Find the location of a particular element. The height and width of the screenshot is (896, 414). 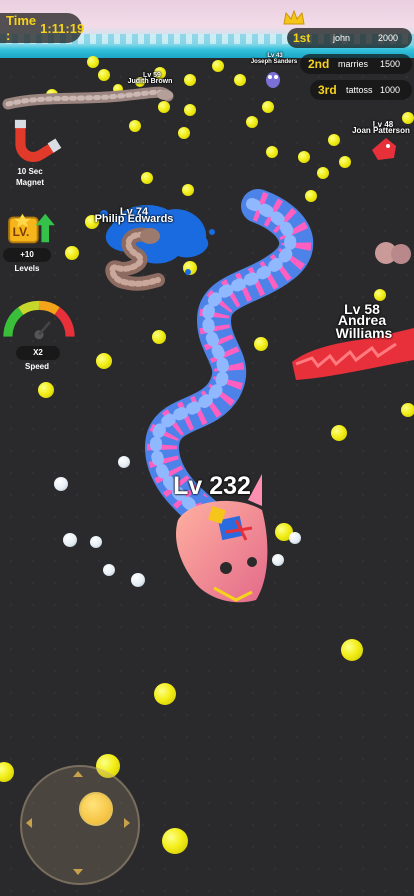

enemy-snake-red-small is located at coordinates (384, 149).